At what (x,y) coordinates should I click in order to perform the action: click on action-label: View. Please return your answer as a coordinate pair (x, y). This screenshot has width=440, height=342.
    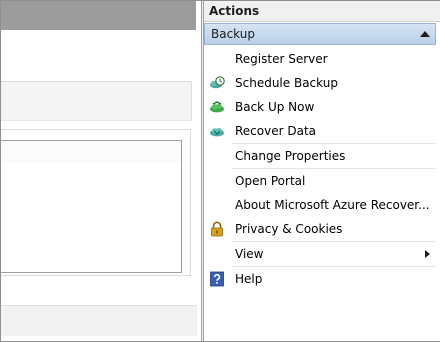
    Looking at the image, I should click on (249, 254).